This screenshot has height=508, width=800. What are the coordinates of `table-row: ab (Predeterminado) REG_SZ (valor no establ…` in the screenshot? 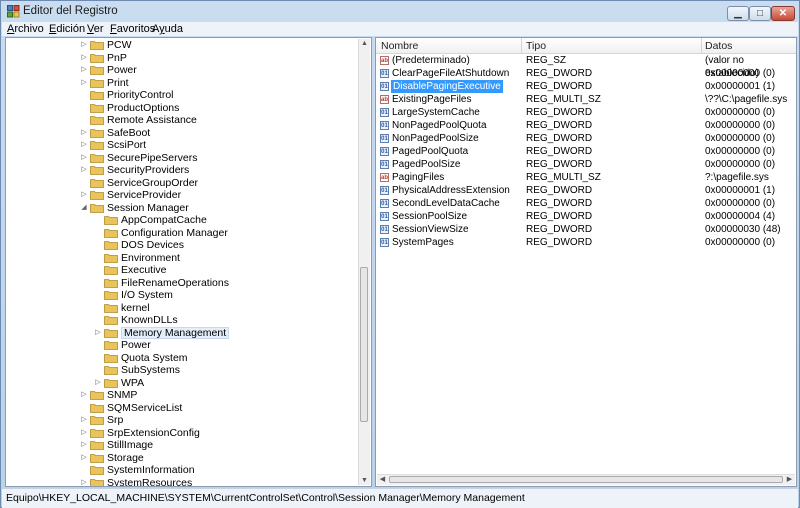 It's located at (586, 66).